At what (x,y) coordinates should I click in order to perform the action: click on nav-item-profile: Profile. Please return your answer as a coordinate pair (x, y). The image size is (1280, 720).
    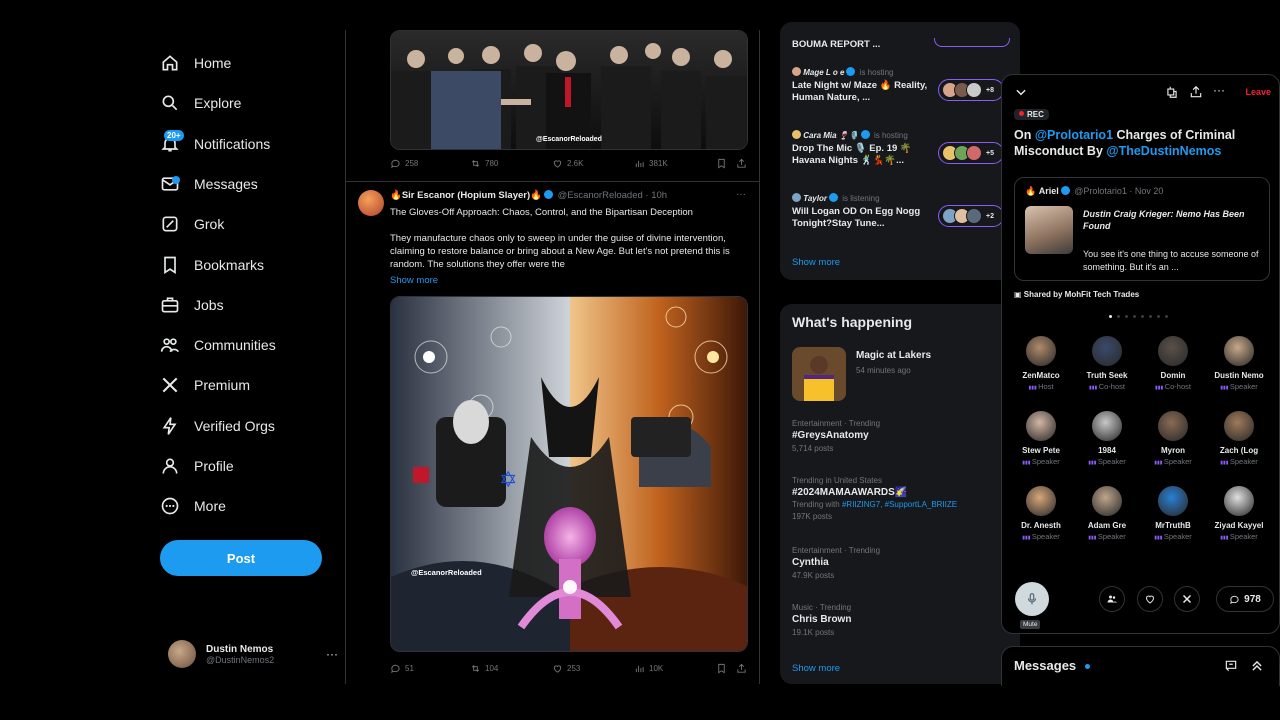
    Looking at the image, I should click on (197, 466).